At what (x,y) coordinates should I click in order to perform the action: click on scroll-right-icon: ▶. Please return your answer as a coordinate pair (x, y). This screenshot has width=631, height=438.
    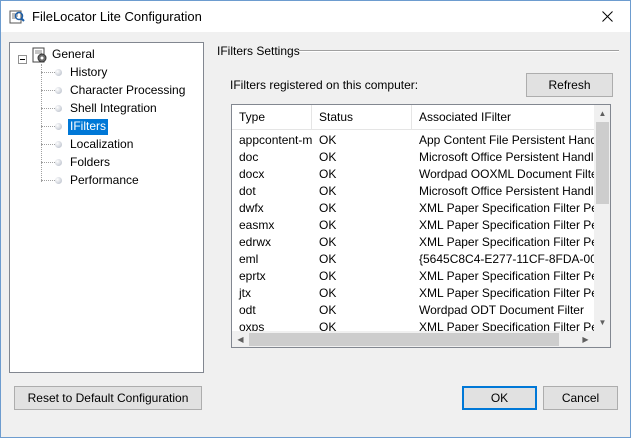
    Looking at the image, I should click on (585, 339).